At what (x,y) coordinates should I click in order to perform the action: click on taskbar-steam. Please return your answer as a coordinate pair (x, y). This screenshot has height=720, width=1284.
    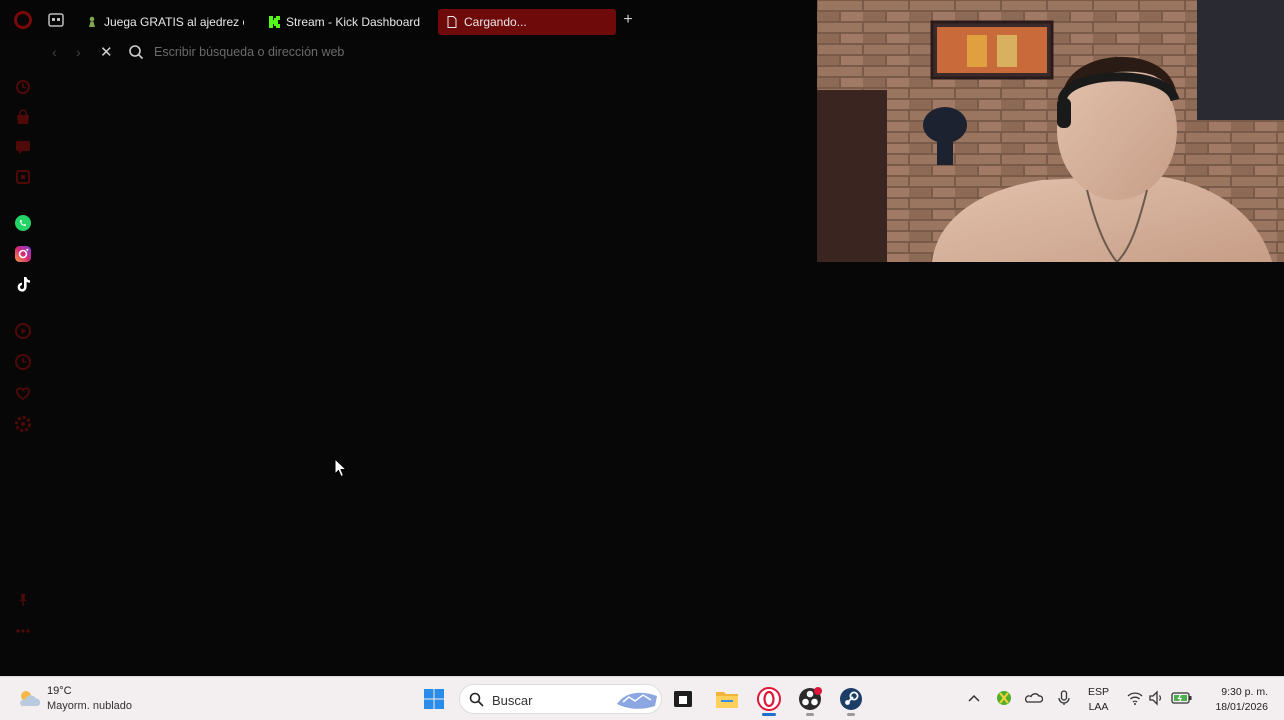
    Looking at the image, I should click on (851, 701).